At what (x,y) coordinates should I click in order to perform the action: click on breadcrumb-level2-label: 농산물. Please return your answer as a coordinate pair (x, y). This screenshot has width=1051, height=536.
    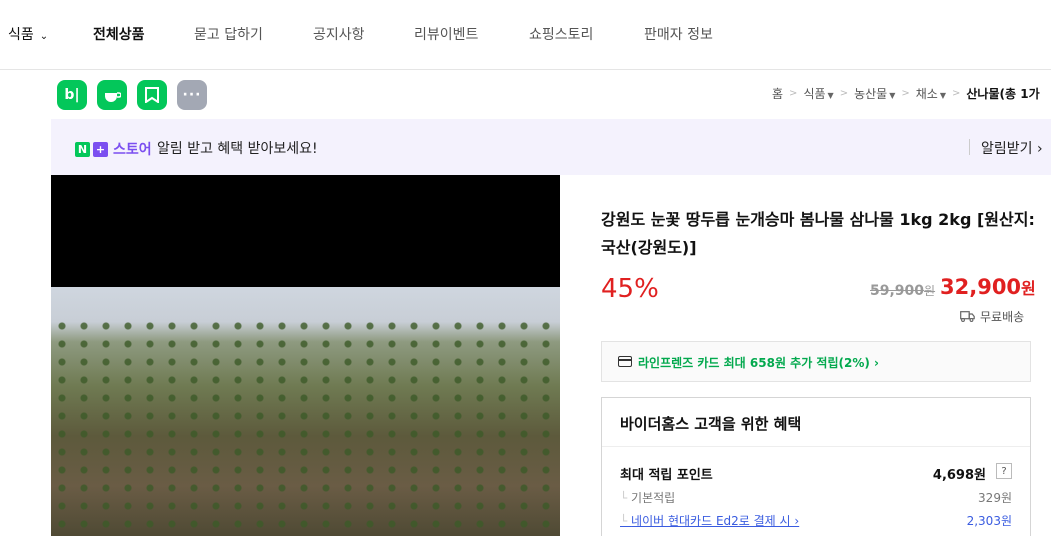
    Looking at the image, I should click on (871, 94).